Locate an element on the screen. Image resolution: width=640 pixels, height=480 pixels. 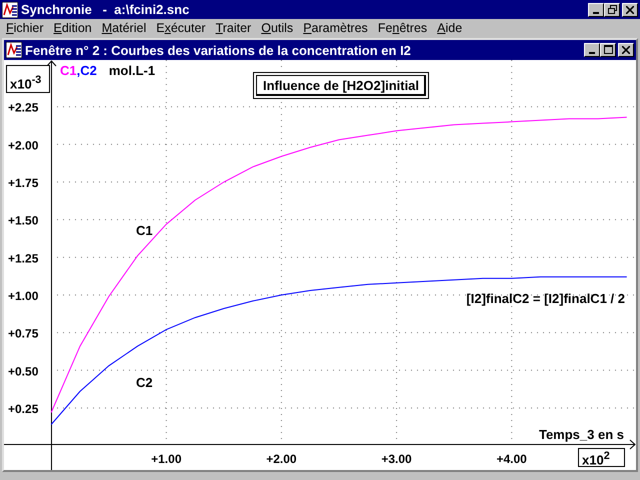
annotation-label: C1 is located at coordinates (144, 230).